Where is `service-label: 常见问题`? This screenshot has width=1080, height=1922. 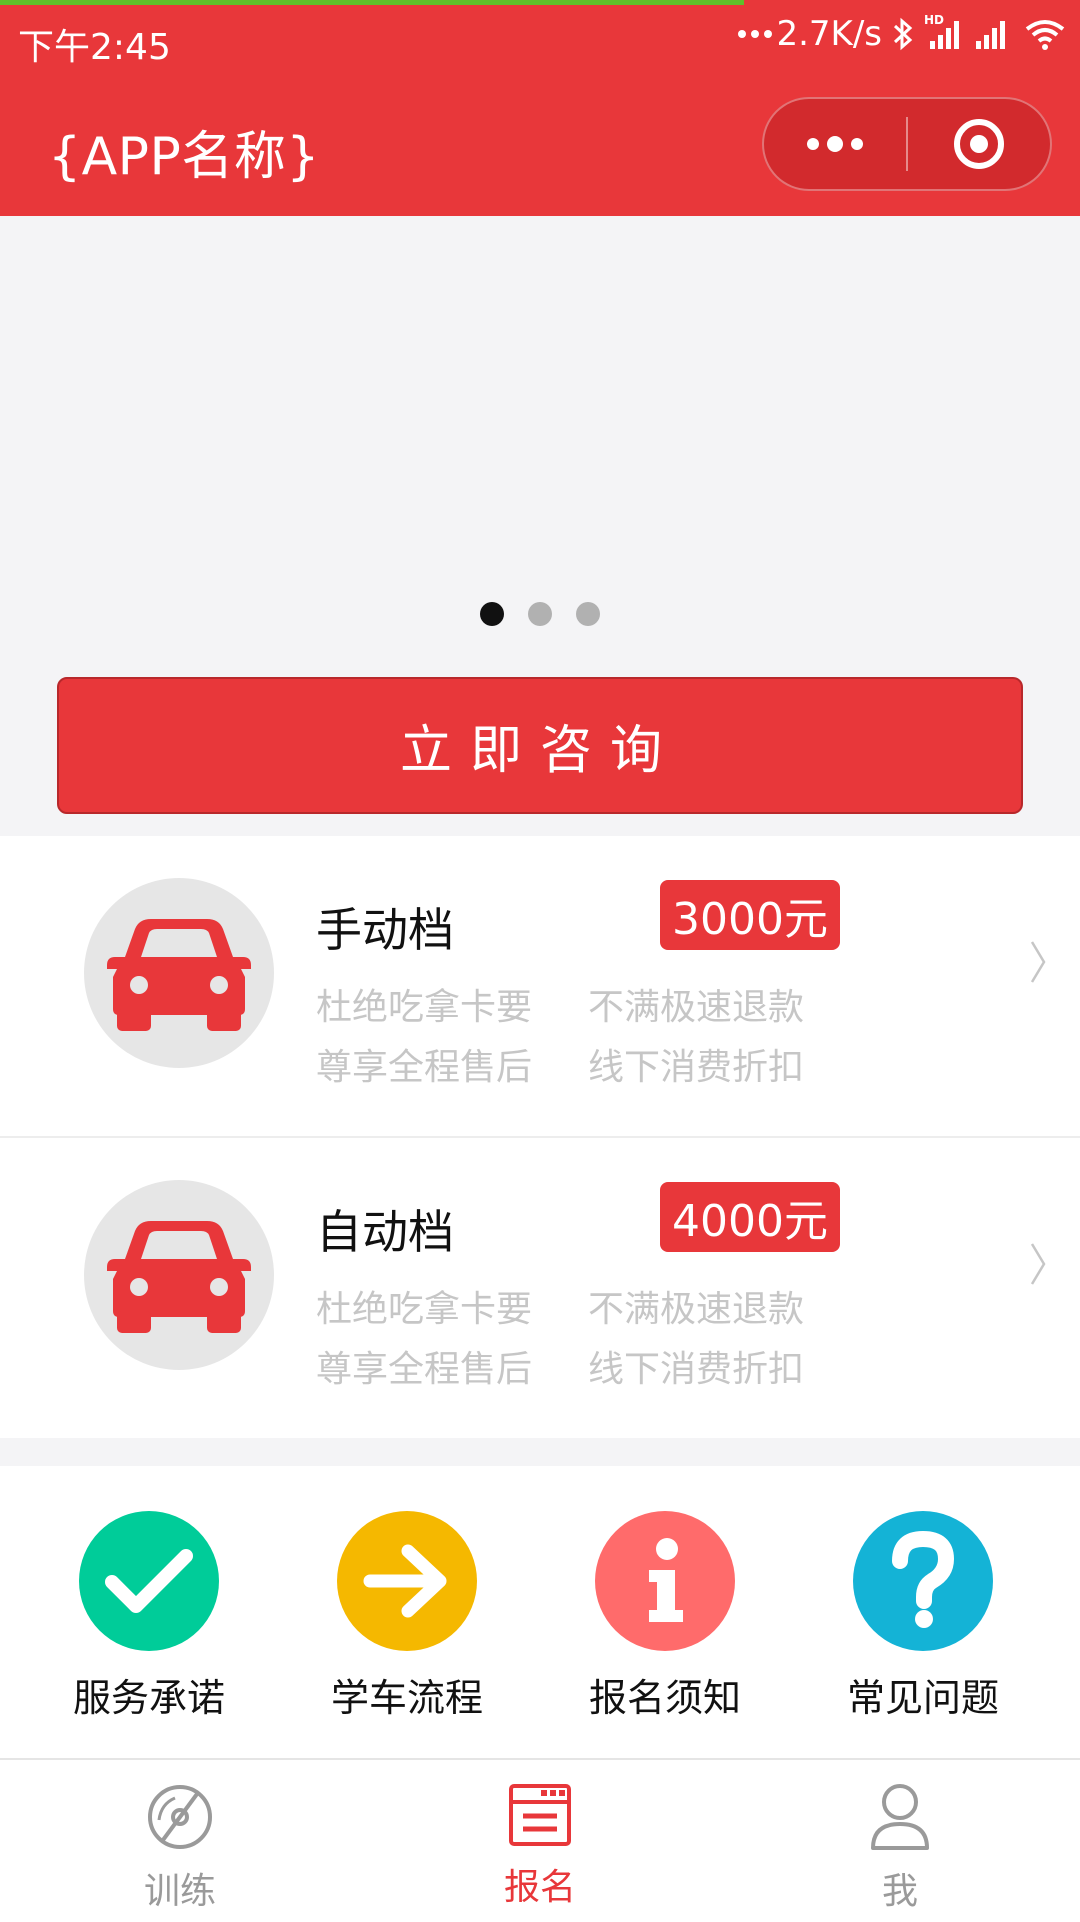 service-label: 常见问题 is located at coordinates (922, 1698).